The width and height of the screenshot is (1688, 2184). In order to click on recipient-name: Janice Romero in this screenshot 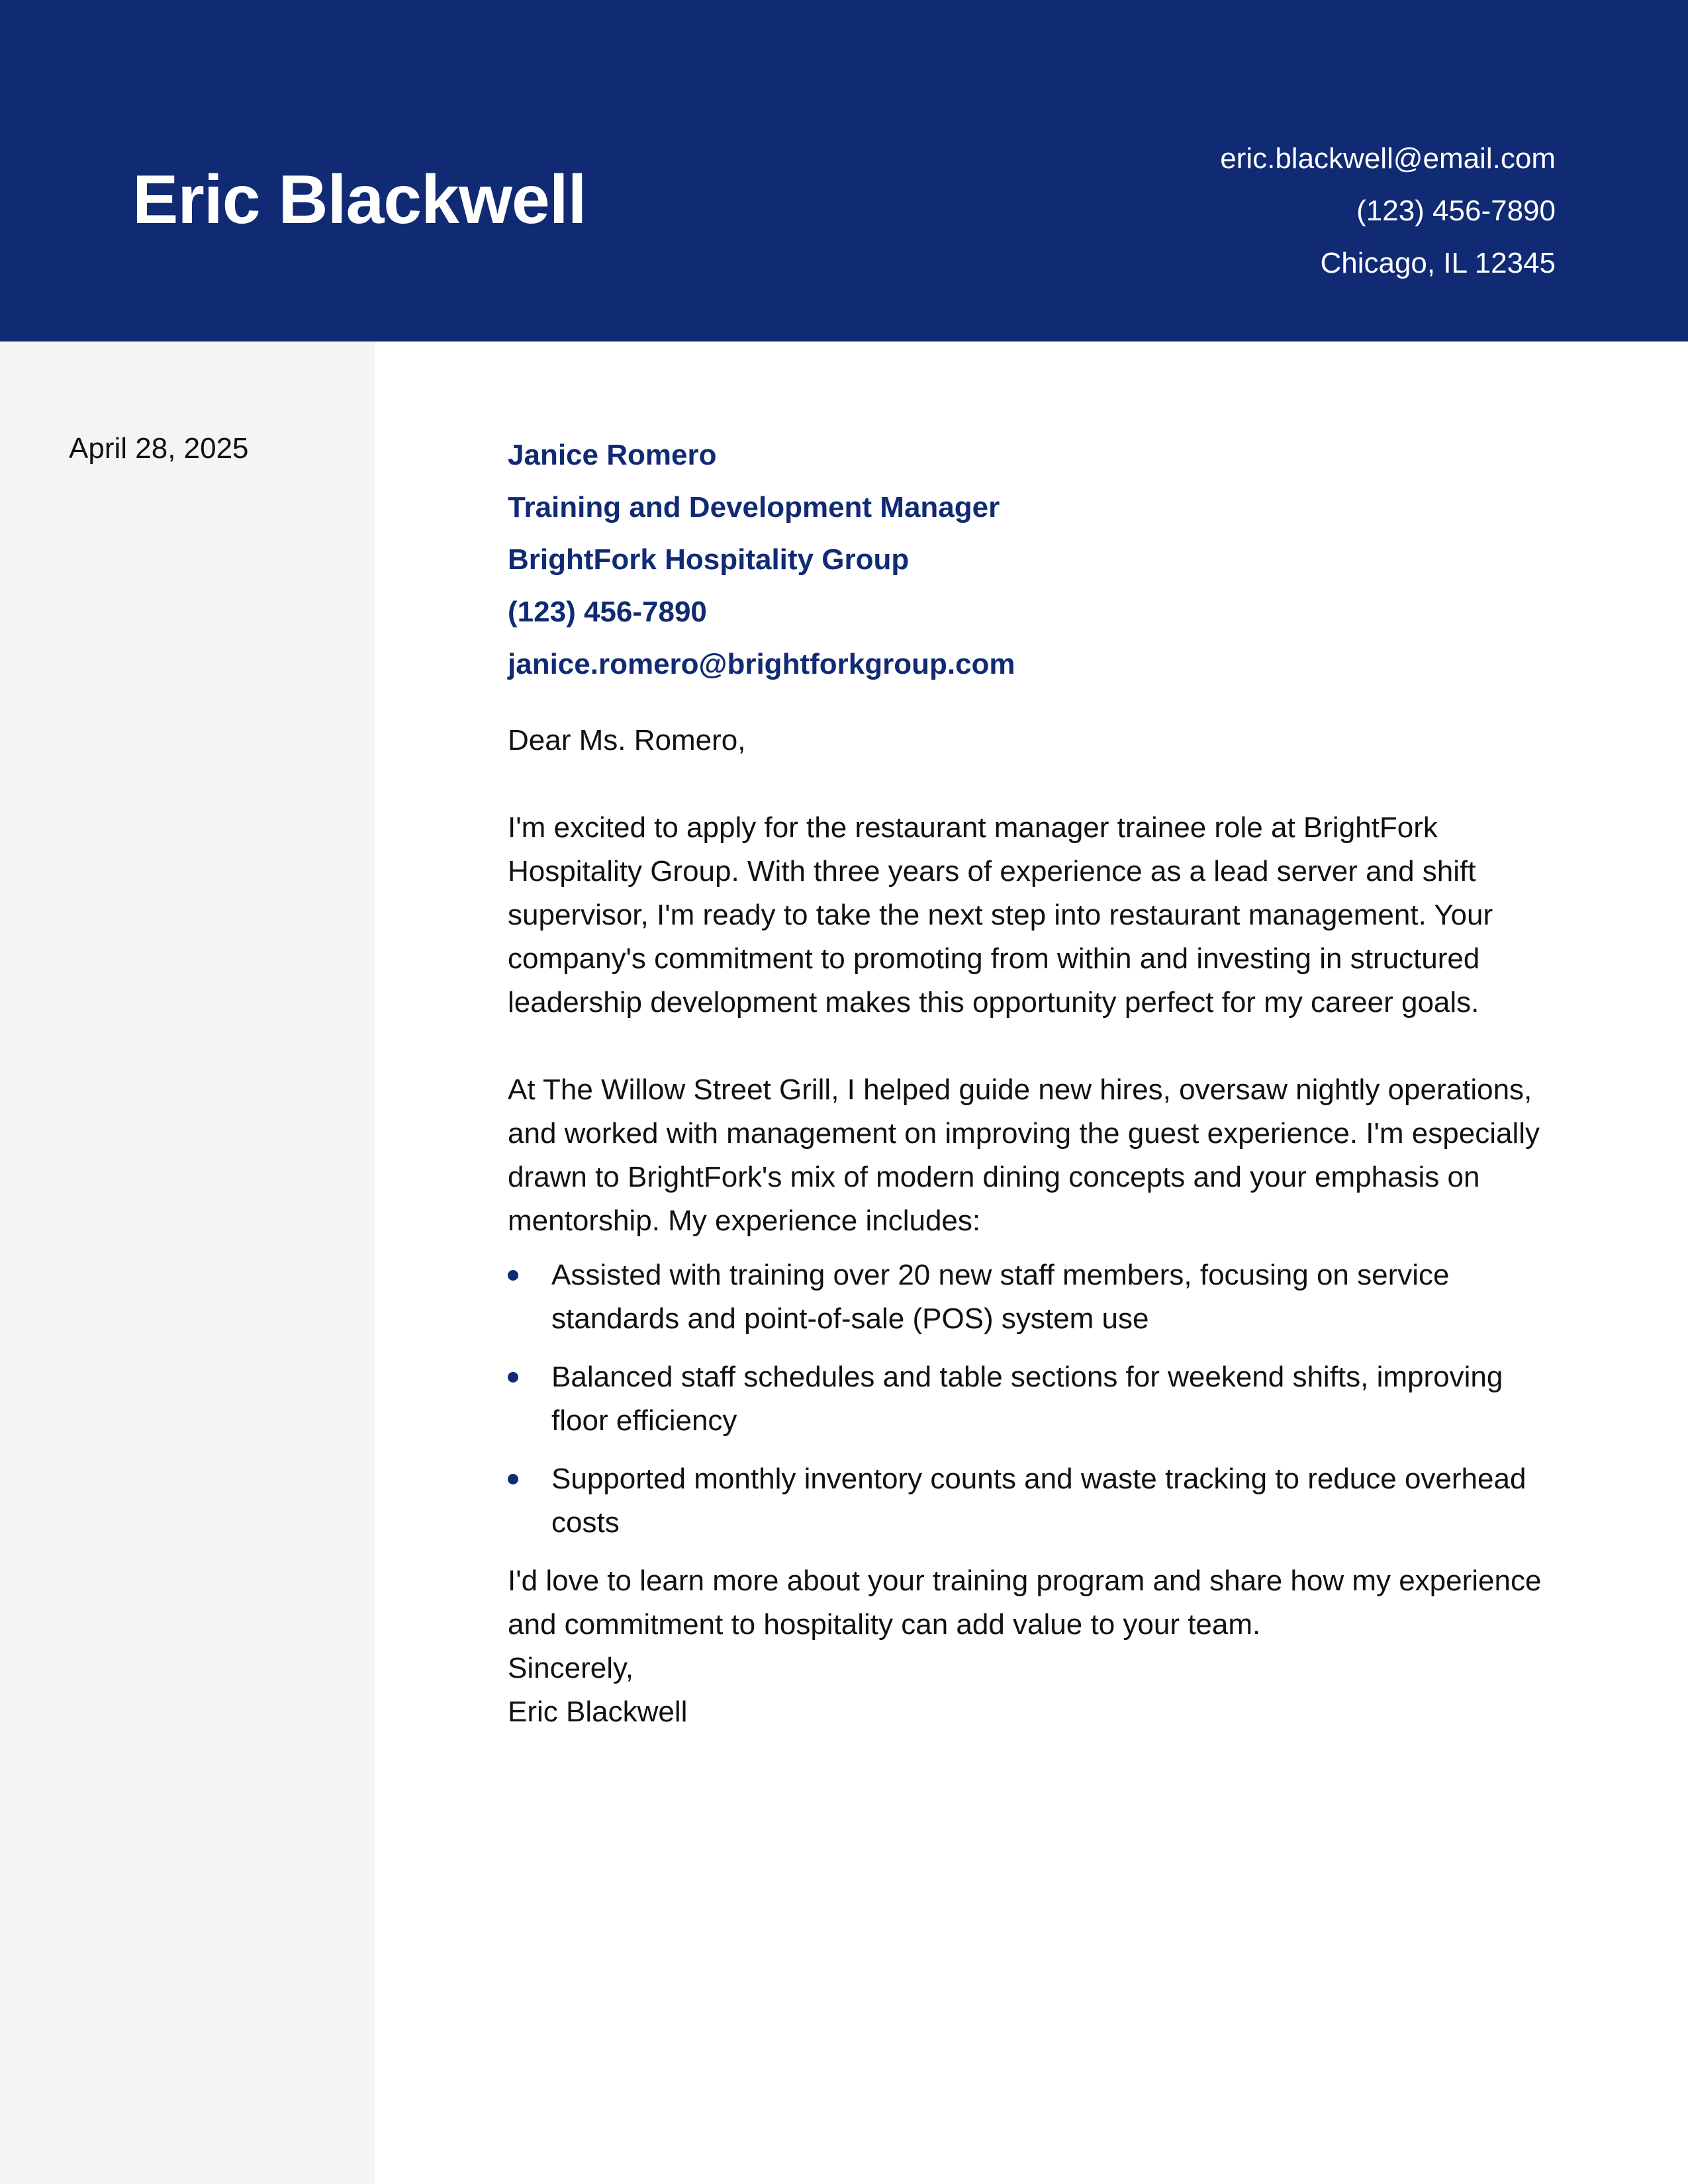, I will do `click(612, 455)`.